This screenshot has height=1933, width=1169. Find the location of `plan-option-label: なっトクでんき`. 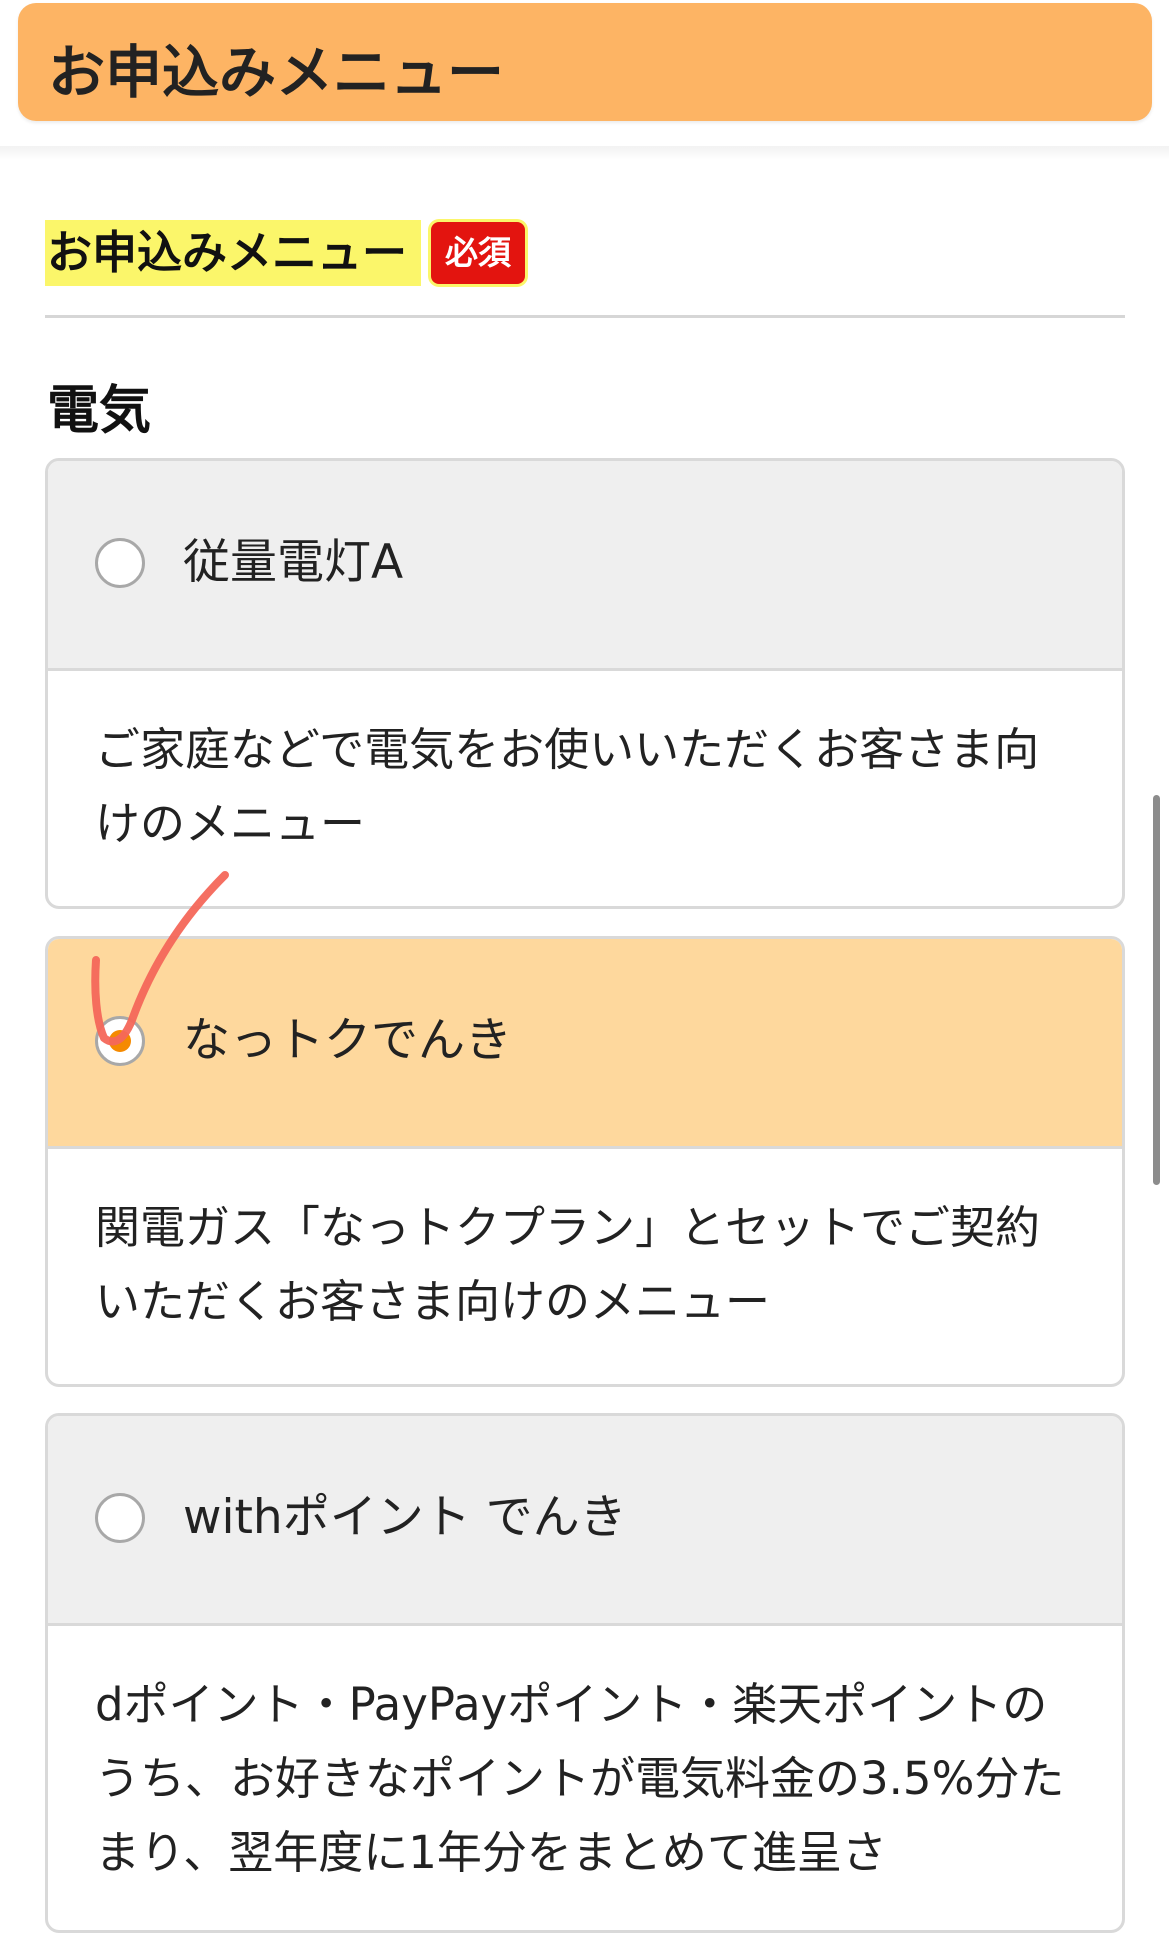

plan-option-label: なっトクでんき is located at coordinates (347, 1040).